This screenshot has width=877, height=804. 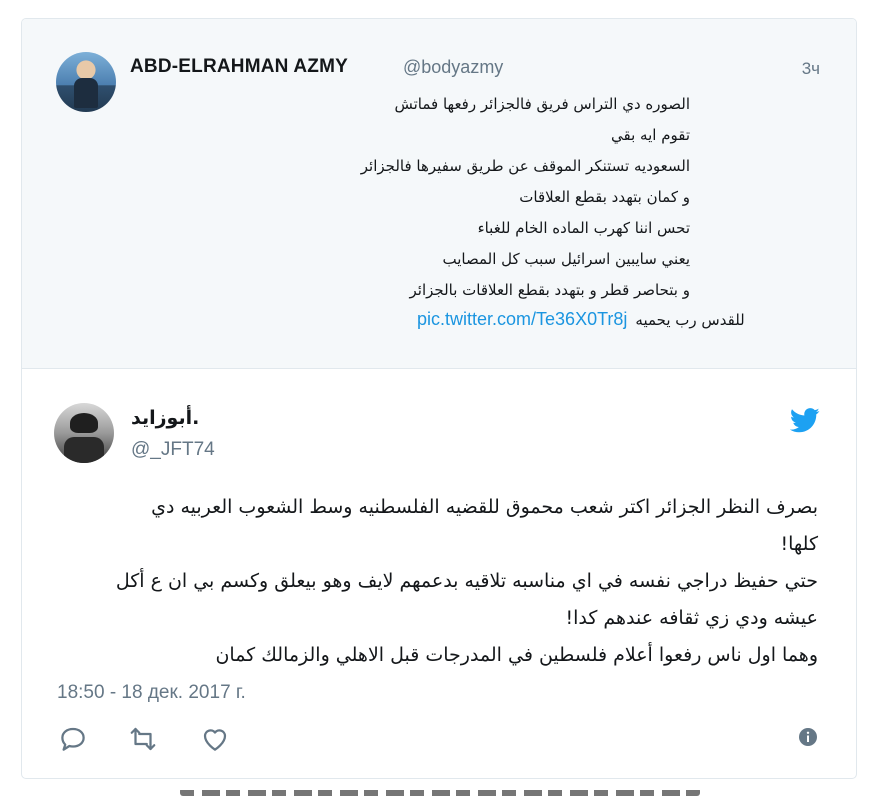 I want to click on heart-icon-svg, so click(x=215, y=740).